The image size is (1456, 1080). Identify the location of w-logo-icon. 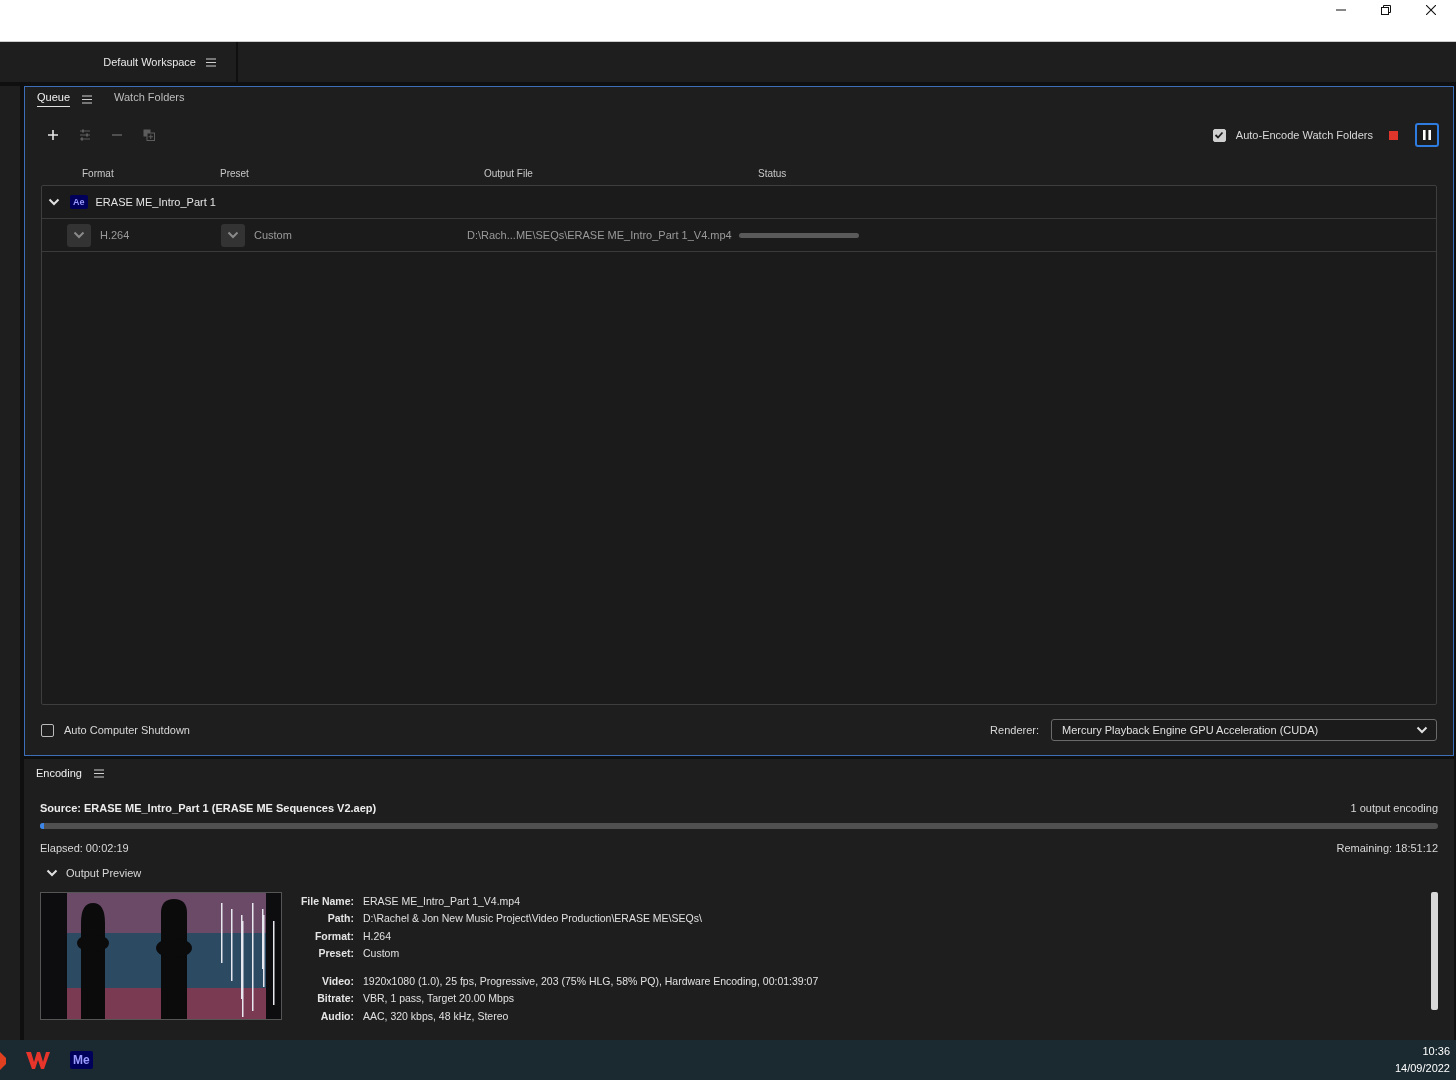
(38, 1060).